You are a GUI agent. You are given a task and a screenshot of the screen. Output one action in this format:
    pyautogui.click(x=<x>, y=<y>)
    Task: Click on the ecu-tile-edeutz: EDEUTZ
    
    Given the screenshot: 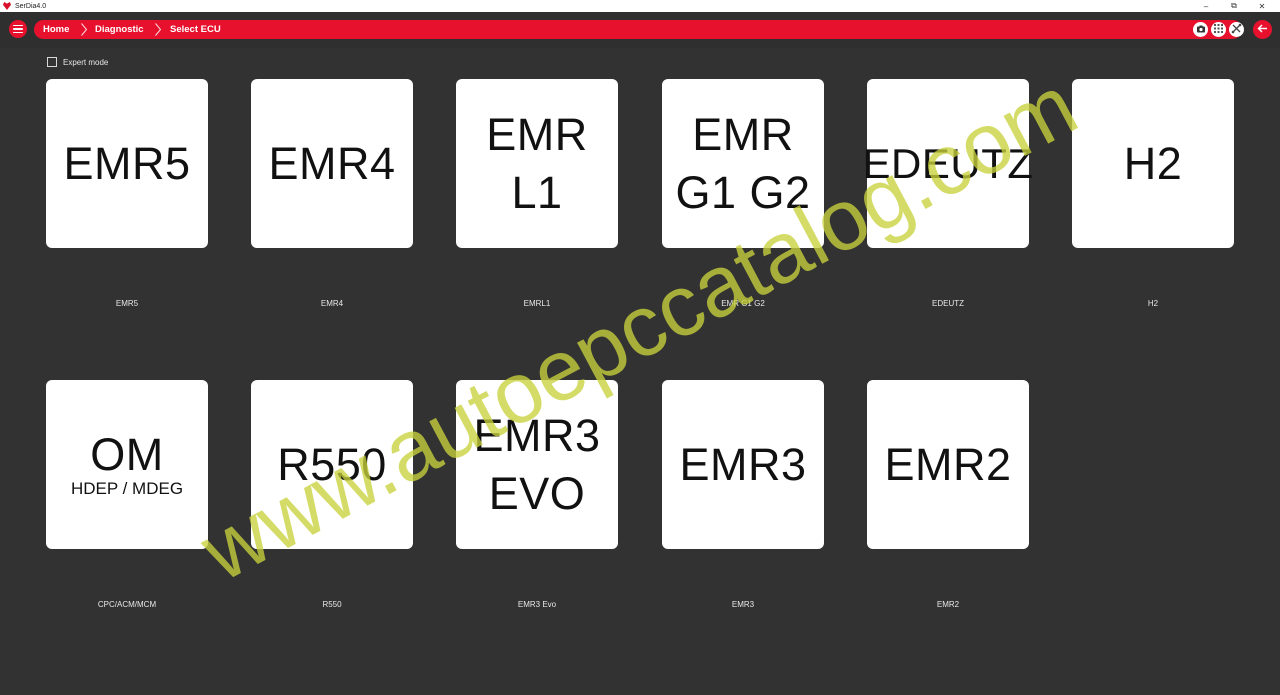 What is the action you would take?
    pyautogui.click(x=948, y=163)
    